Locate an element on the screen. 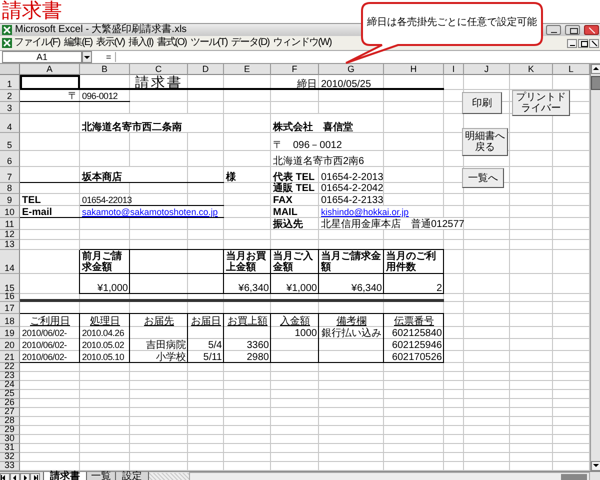 Image resolution: width=600 pixels, height=480 pixels. row-header: 10 is located at coordinates (10, 212).